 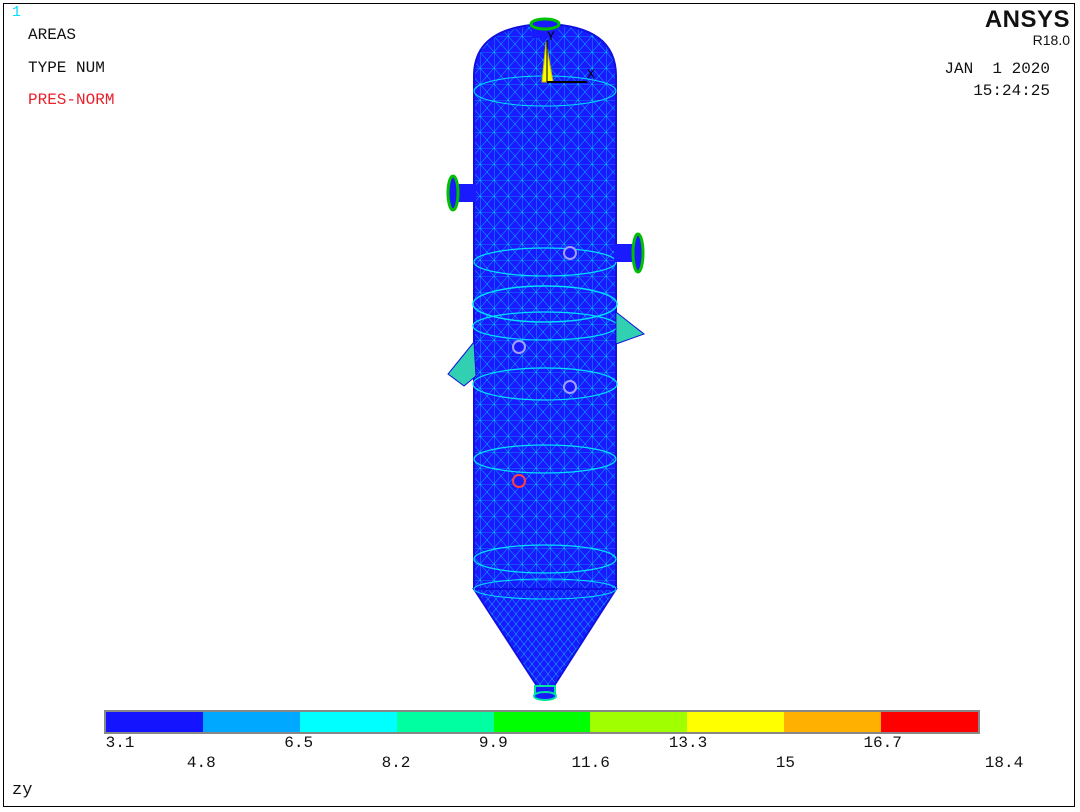 What do you see at coordinates (590, 763) in the screenshot?
I see `legend-tick-label: 11.6` at bounding box center [590, 763].